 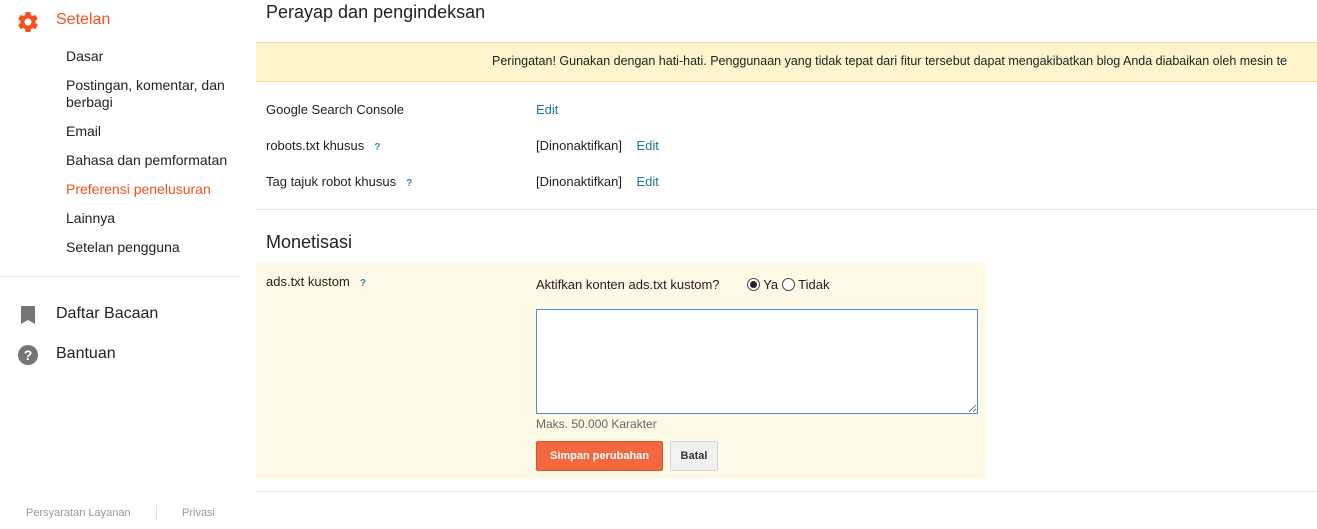 I want to click on sidebar-item-setelan-pengguna: Setelan pengguna, so click(x=123, y=247).